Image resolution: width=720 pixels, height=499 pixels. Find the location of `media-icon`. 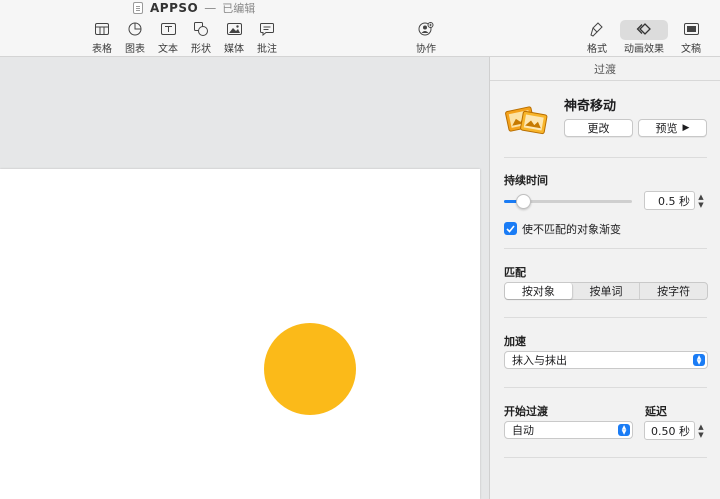

media-icon is located at coordinates (234, 29).